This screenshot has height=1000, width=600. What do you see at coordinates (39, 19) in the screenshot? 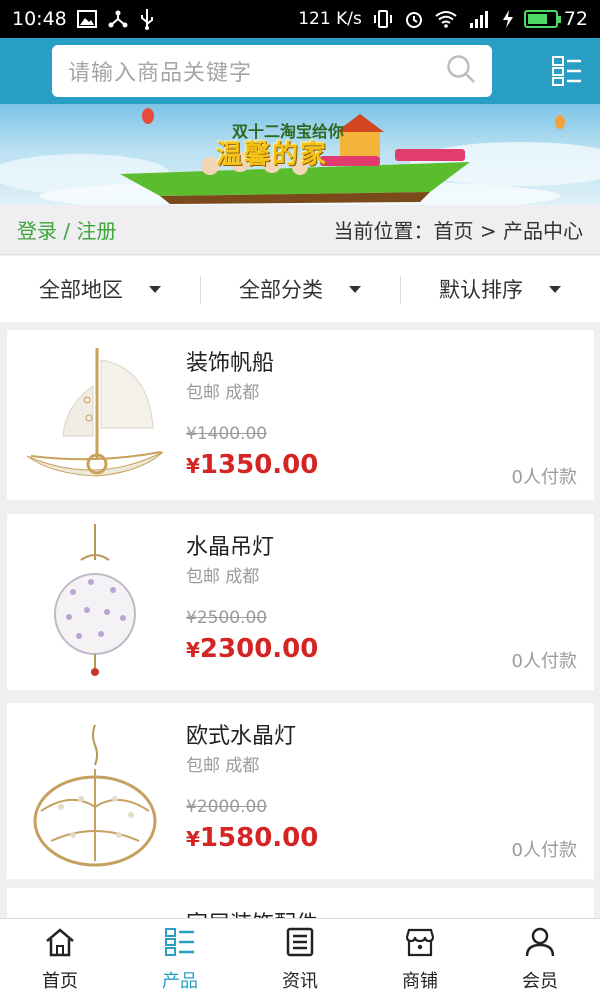
I see `clock: 10:48` at bounding box center [39, 19].